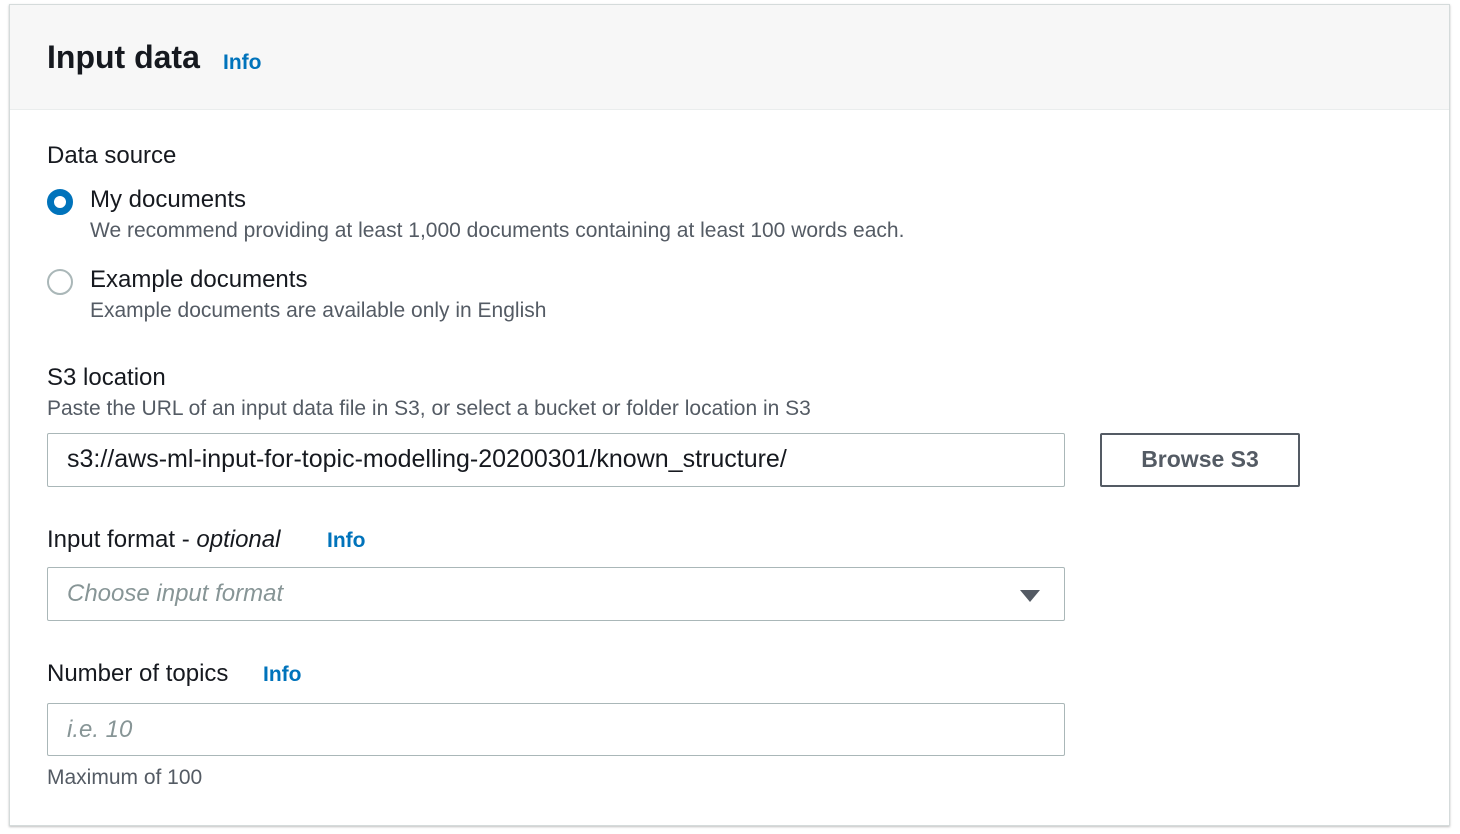 The height and width of the screenshot is (834, 1460). What do you see at coordinates (198, 280) in the screenshot?
I see `example-documents-label: Example documents` at bounding box center [198, 280].